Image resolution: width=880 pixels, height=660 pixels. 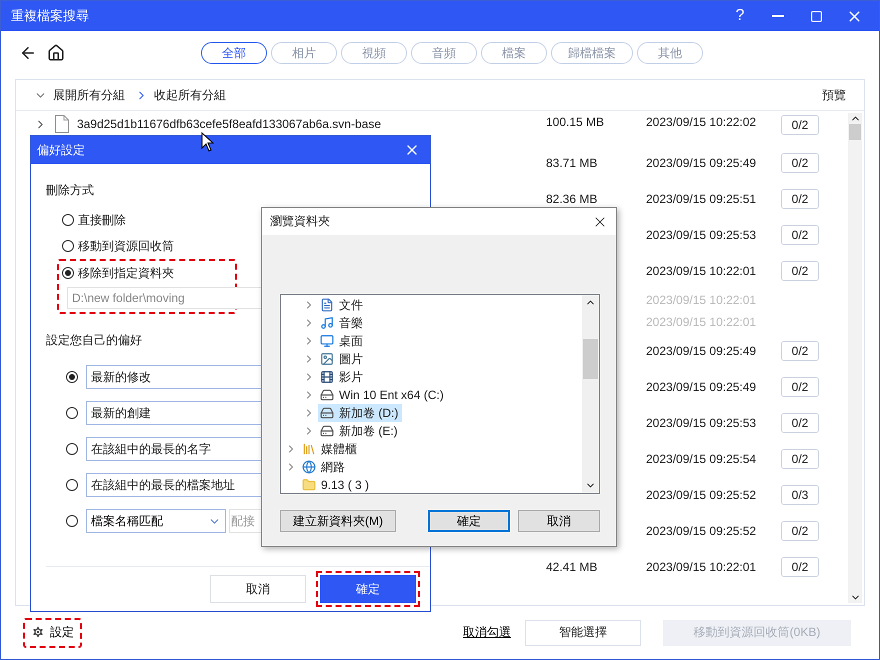 What do you see at coordinates (702, 199) in the screenshot?
I see `modified-date: 2023/09/15 09:25:51` at bounding box center [702, 199].